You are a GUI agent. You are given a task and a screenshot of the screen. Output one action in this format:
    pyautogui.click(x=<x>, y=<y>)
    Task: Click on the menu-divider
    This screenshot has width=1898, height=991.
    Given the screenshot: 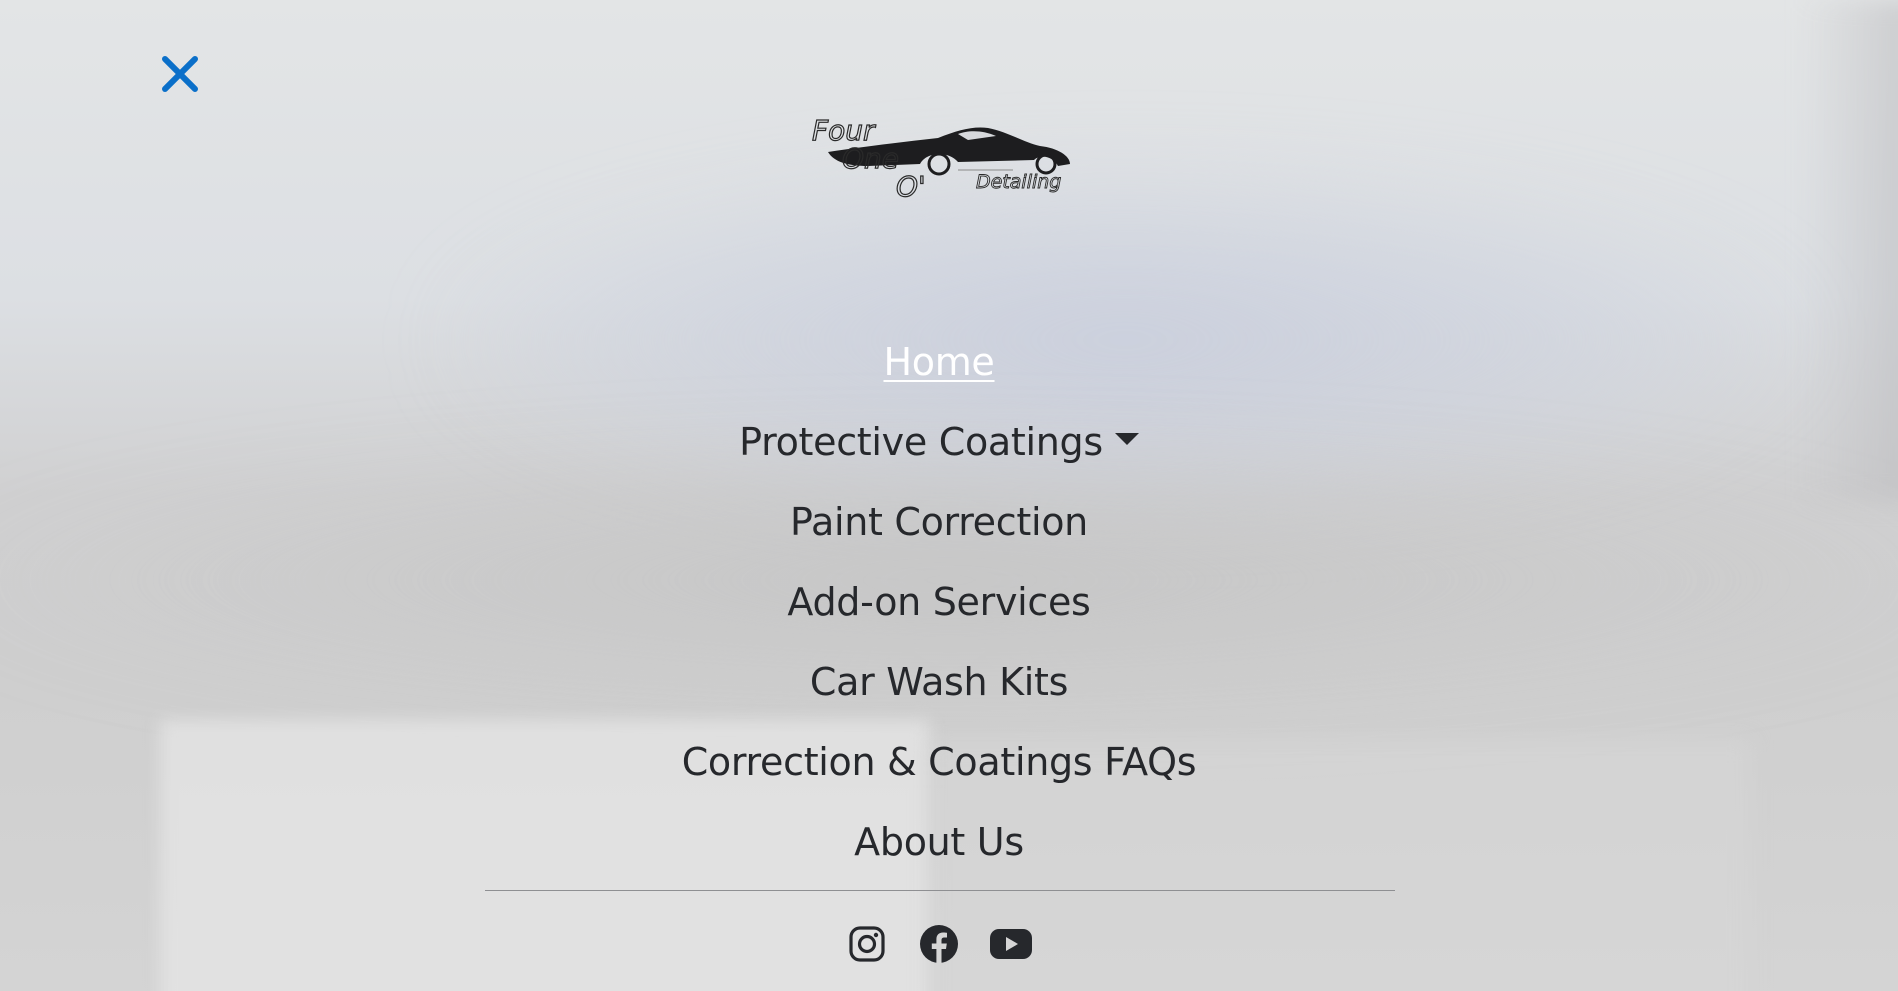 What is the action you would take?
    pyautogui.click(x=940, y=890)
    